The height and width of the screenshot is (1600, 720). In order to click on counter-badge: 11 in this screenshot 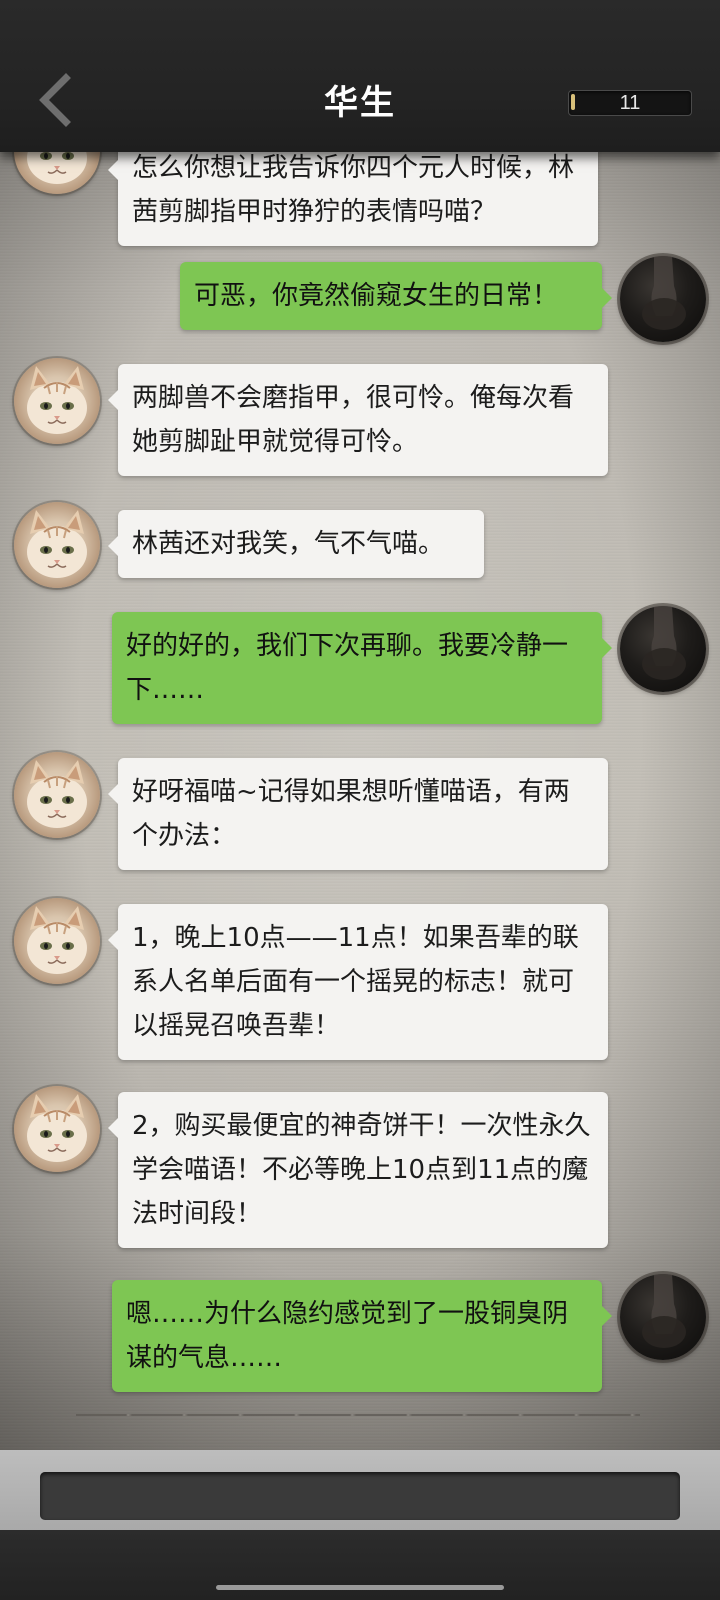, I will do `click(630, 103)`.